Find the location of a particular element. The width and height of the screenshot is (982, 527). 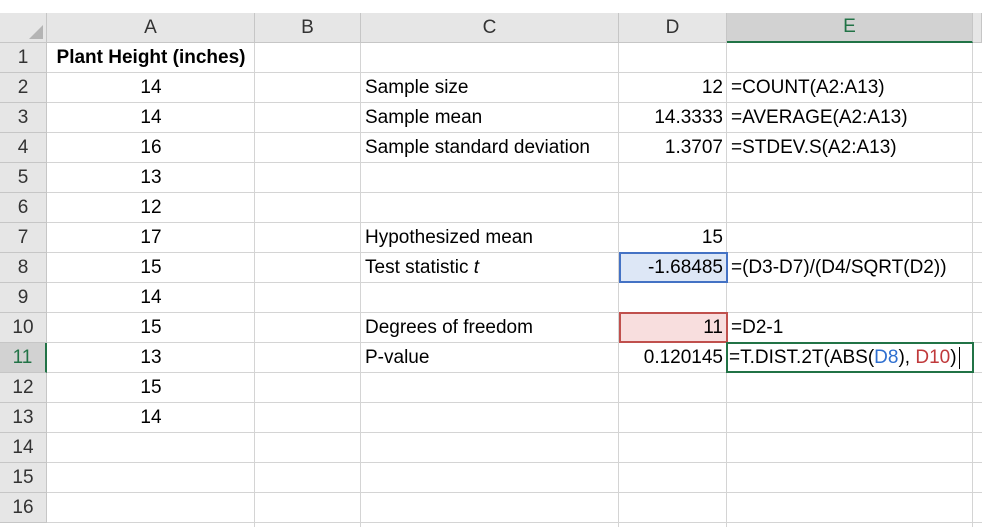

cell-a11: 13 is located at coordinates (151, 358).